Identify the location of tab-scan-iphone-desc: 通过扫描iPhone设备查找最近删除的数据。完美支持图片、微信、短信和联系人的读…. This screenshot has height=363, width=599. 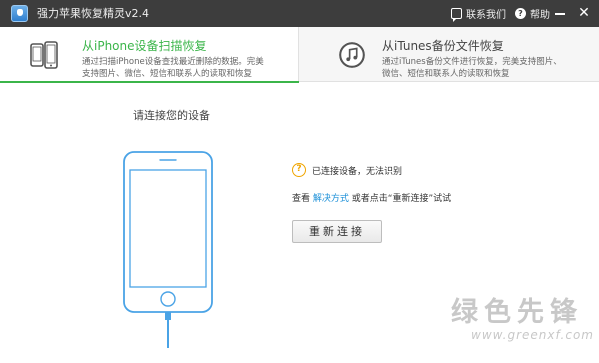
(173, 68).